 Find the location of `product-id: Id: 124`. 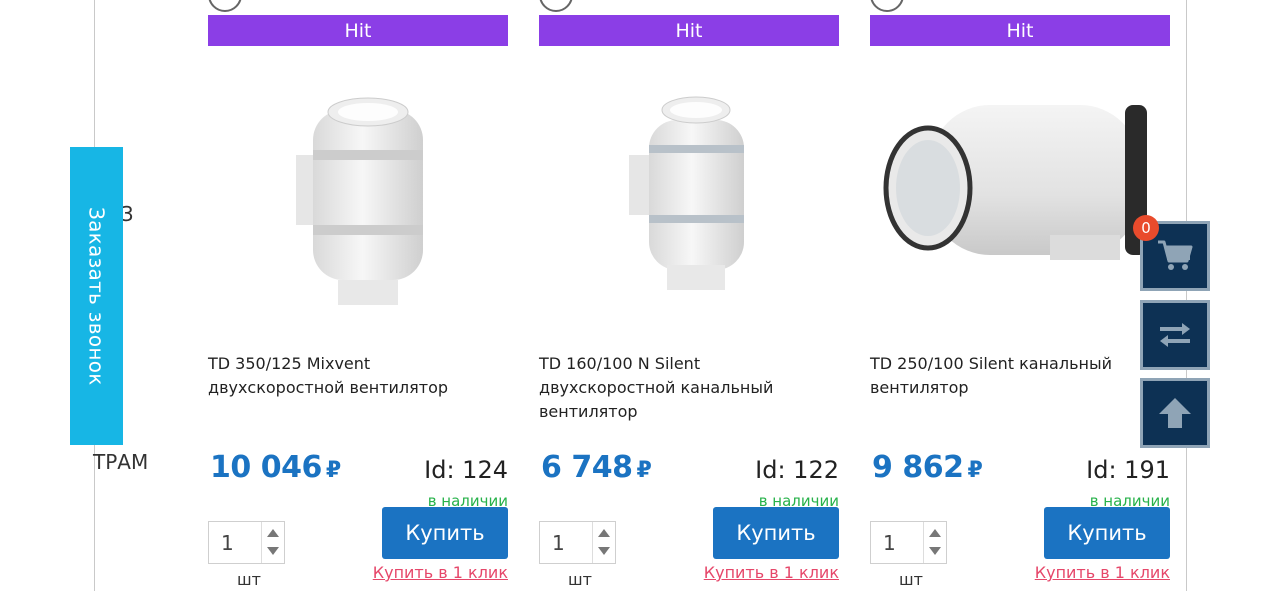

product-id: Id: 124 is located at coordinates (466, 470).